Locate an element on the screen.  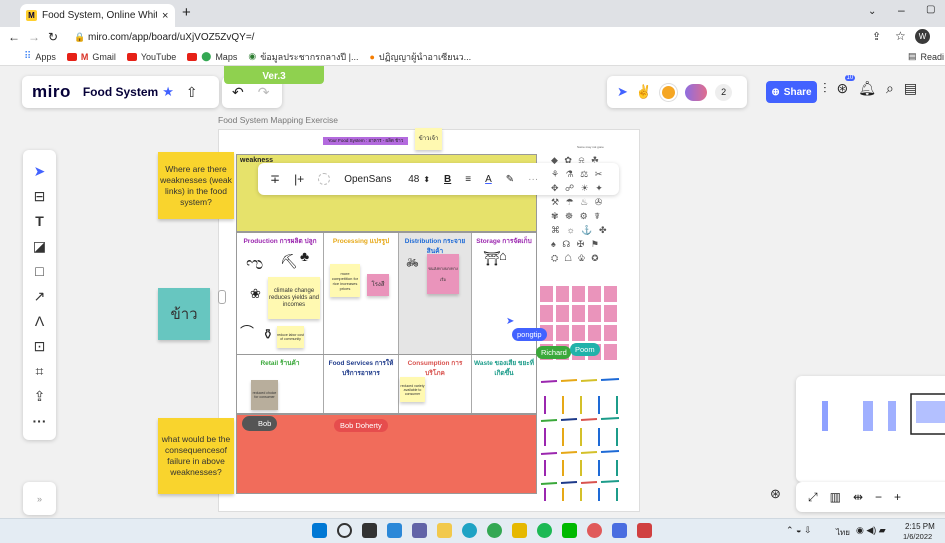
font-size-field: 48 is located at coordinates (413, 179).